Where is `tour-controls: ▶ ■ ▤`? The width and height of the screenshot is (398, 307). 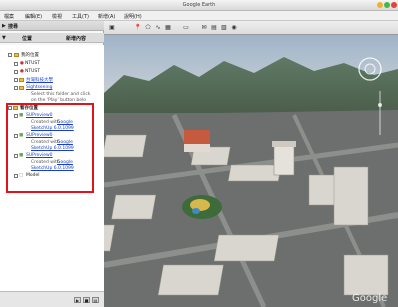
tour-controls: ▶ ■ ▤ is located at coordinates (52, 299).